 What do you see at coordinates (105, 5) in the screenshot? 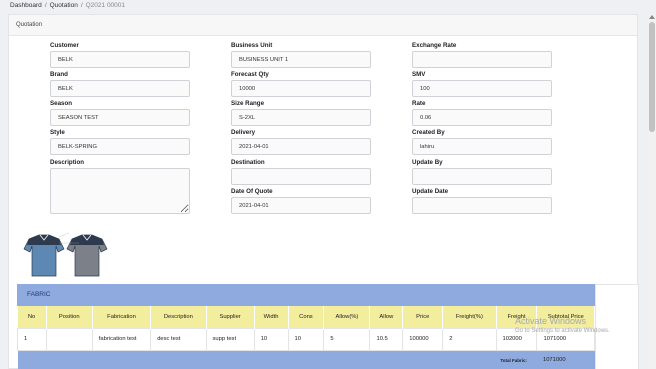
I see `breadcrumb-current: Q2021 00001` at bounding box center [105, 5].